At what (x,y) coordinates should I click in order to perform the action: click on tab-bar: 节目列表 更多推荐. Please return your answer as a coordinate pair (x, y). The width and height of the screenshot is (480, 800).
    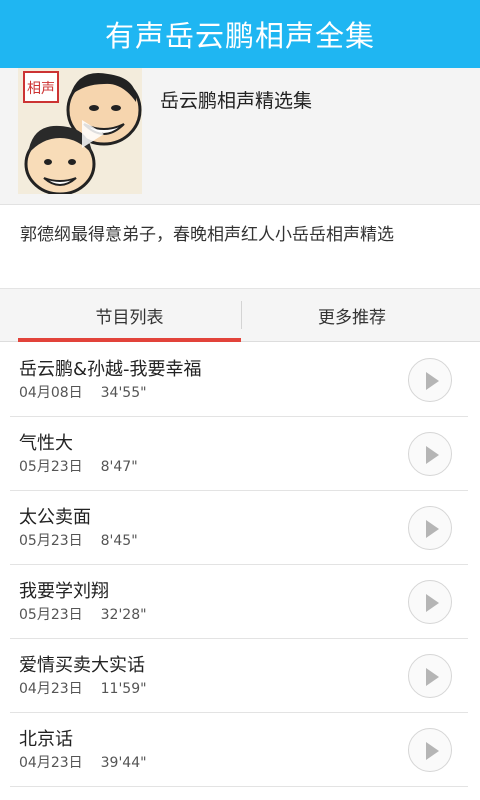
    Looking at the image, I should click on (240, 315).